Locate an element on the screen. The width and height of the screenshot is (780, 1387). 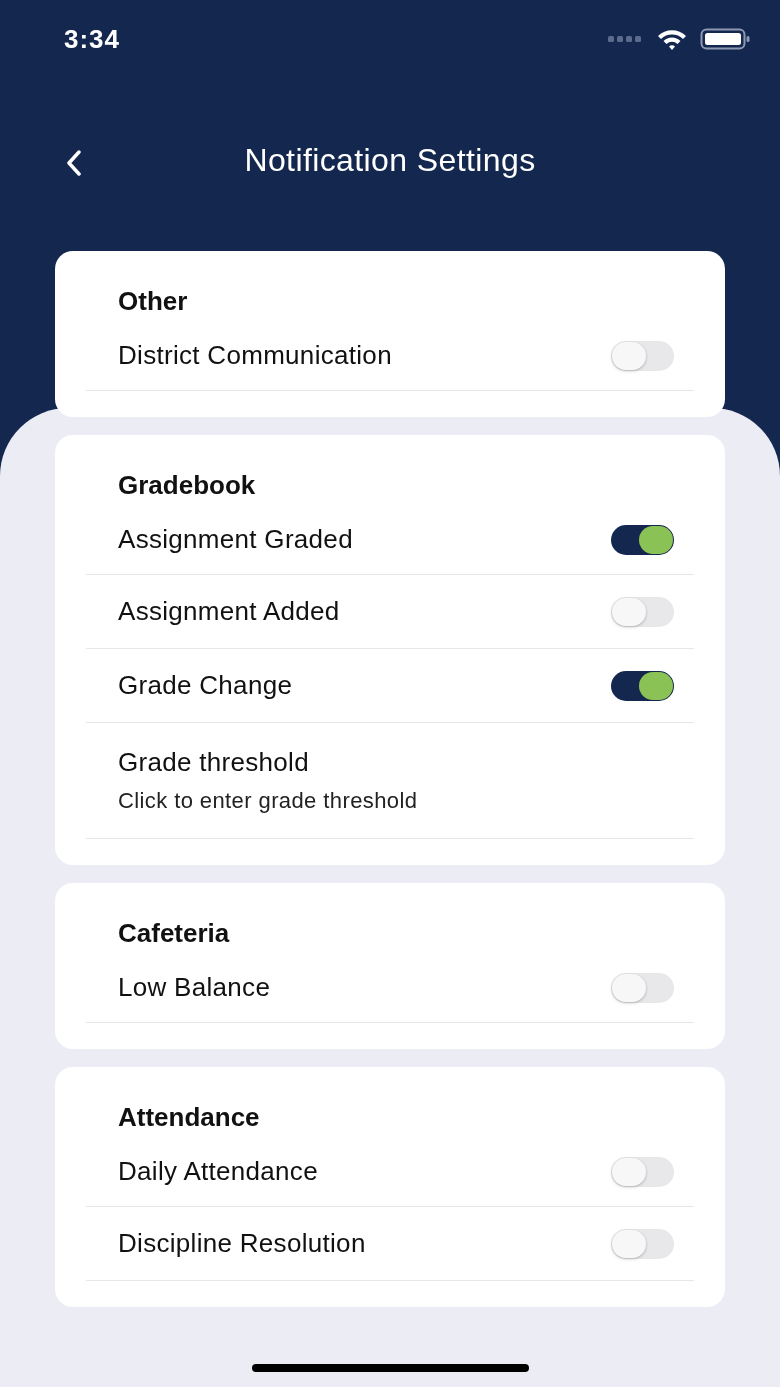
signal-icon is located at coordinates (626, 39).